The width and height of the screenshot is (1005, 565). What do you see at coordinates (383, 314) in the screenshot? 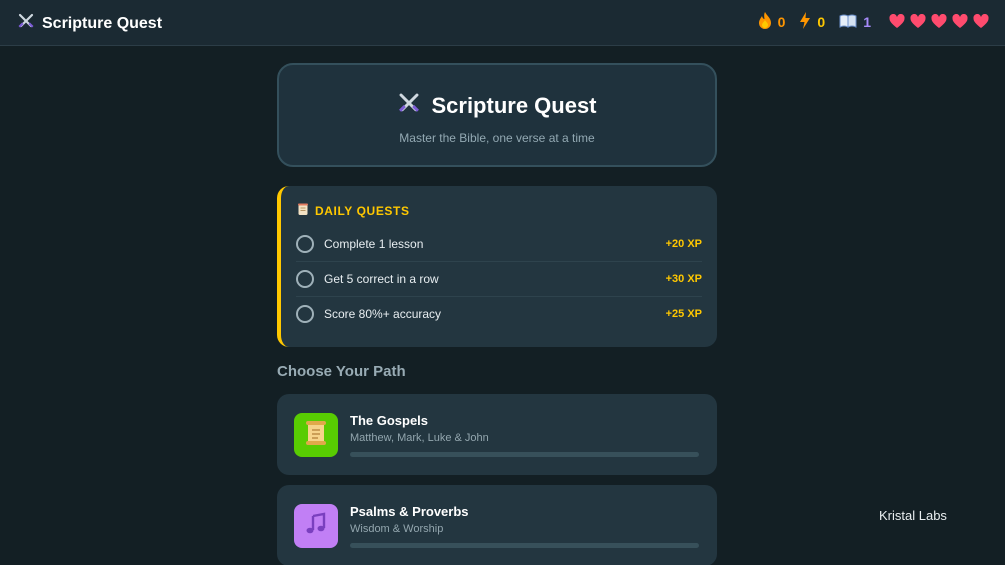
I see `quest-label: Score 80%+ accuracy` at bounding box center [383, 314].